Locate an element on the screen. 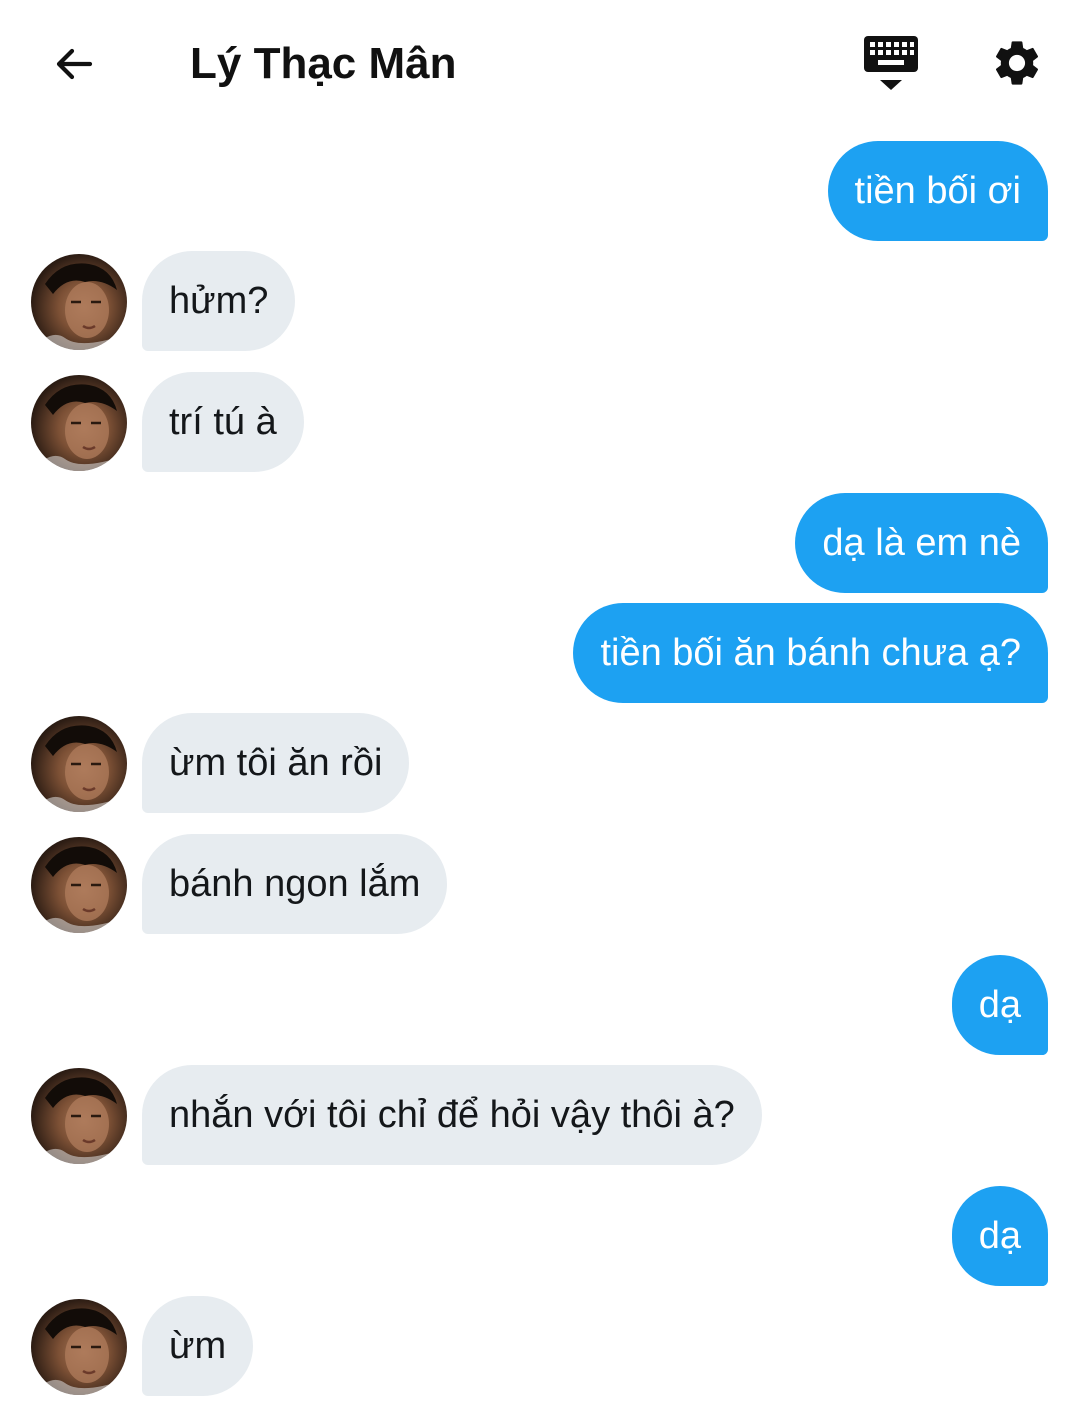  message-row-received: hửm? is located at coordinates (540, 301).